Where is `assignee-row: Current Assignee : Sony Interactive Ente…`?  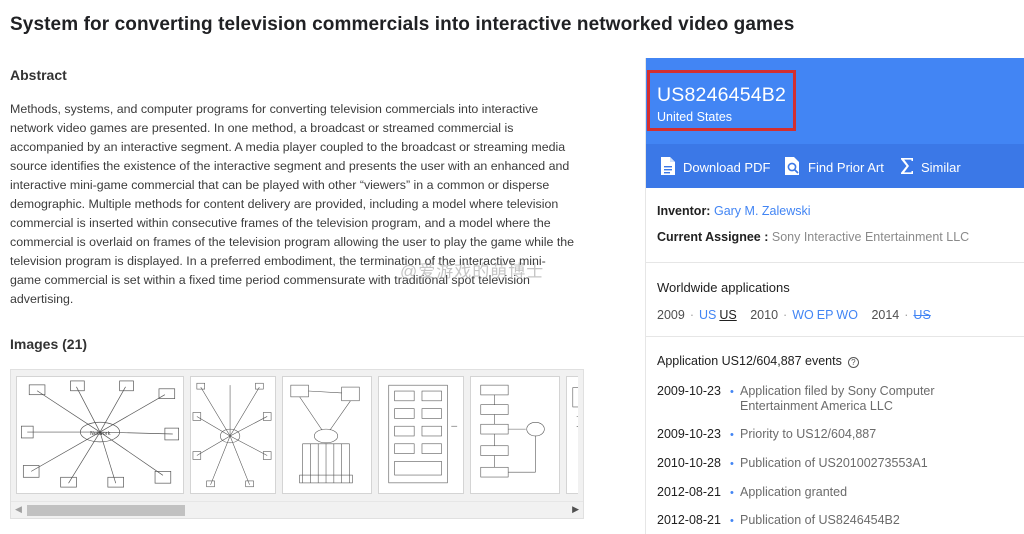 assignee-row: Current Assignee : Sony Interactive Ente… is located at coordinates (813, 237).